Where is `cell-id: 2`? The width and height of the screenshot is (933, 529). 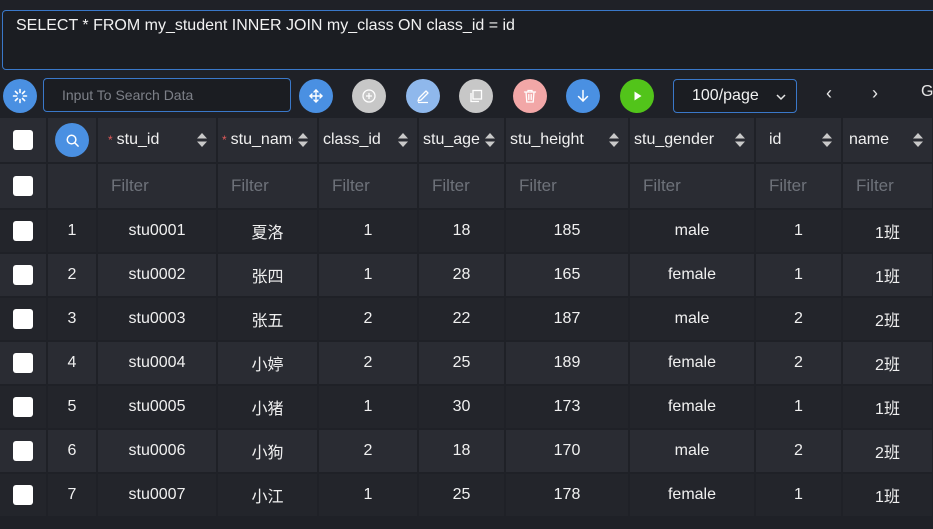 cell-id: 2 is located at coordinates (799, 319).